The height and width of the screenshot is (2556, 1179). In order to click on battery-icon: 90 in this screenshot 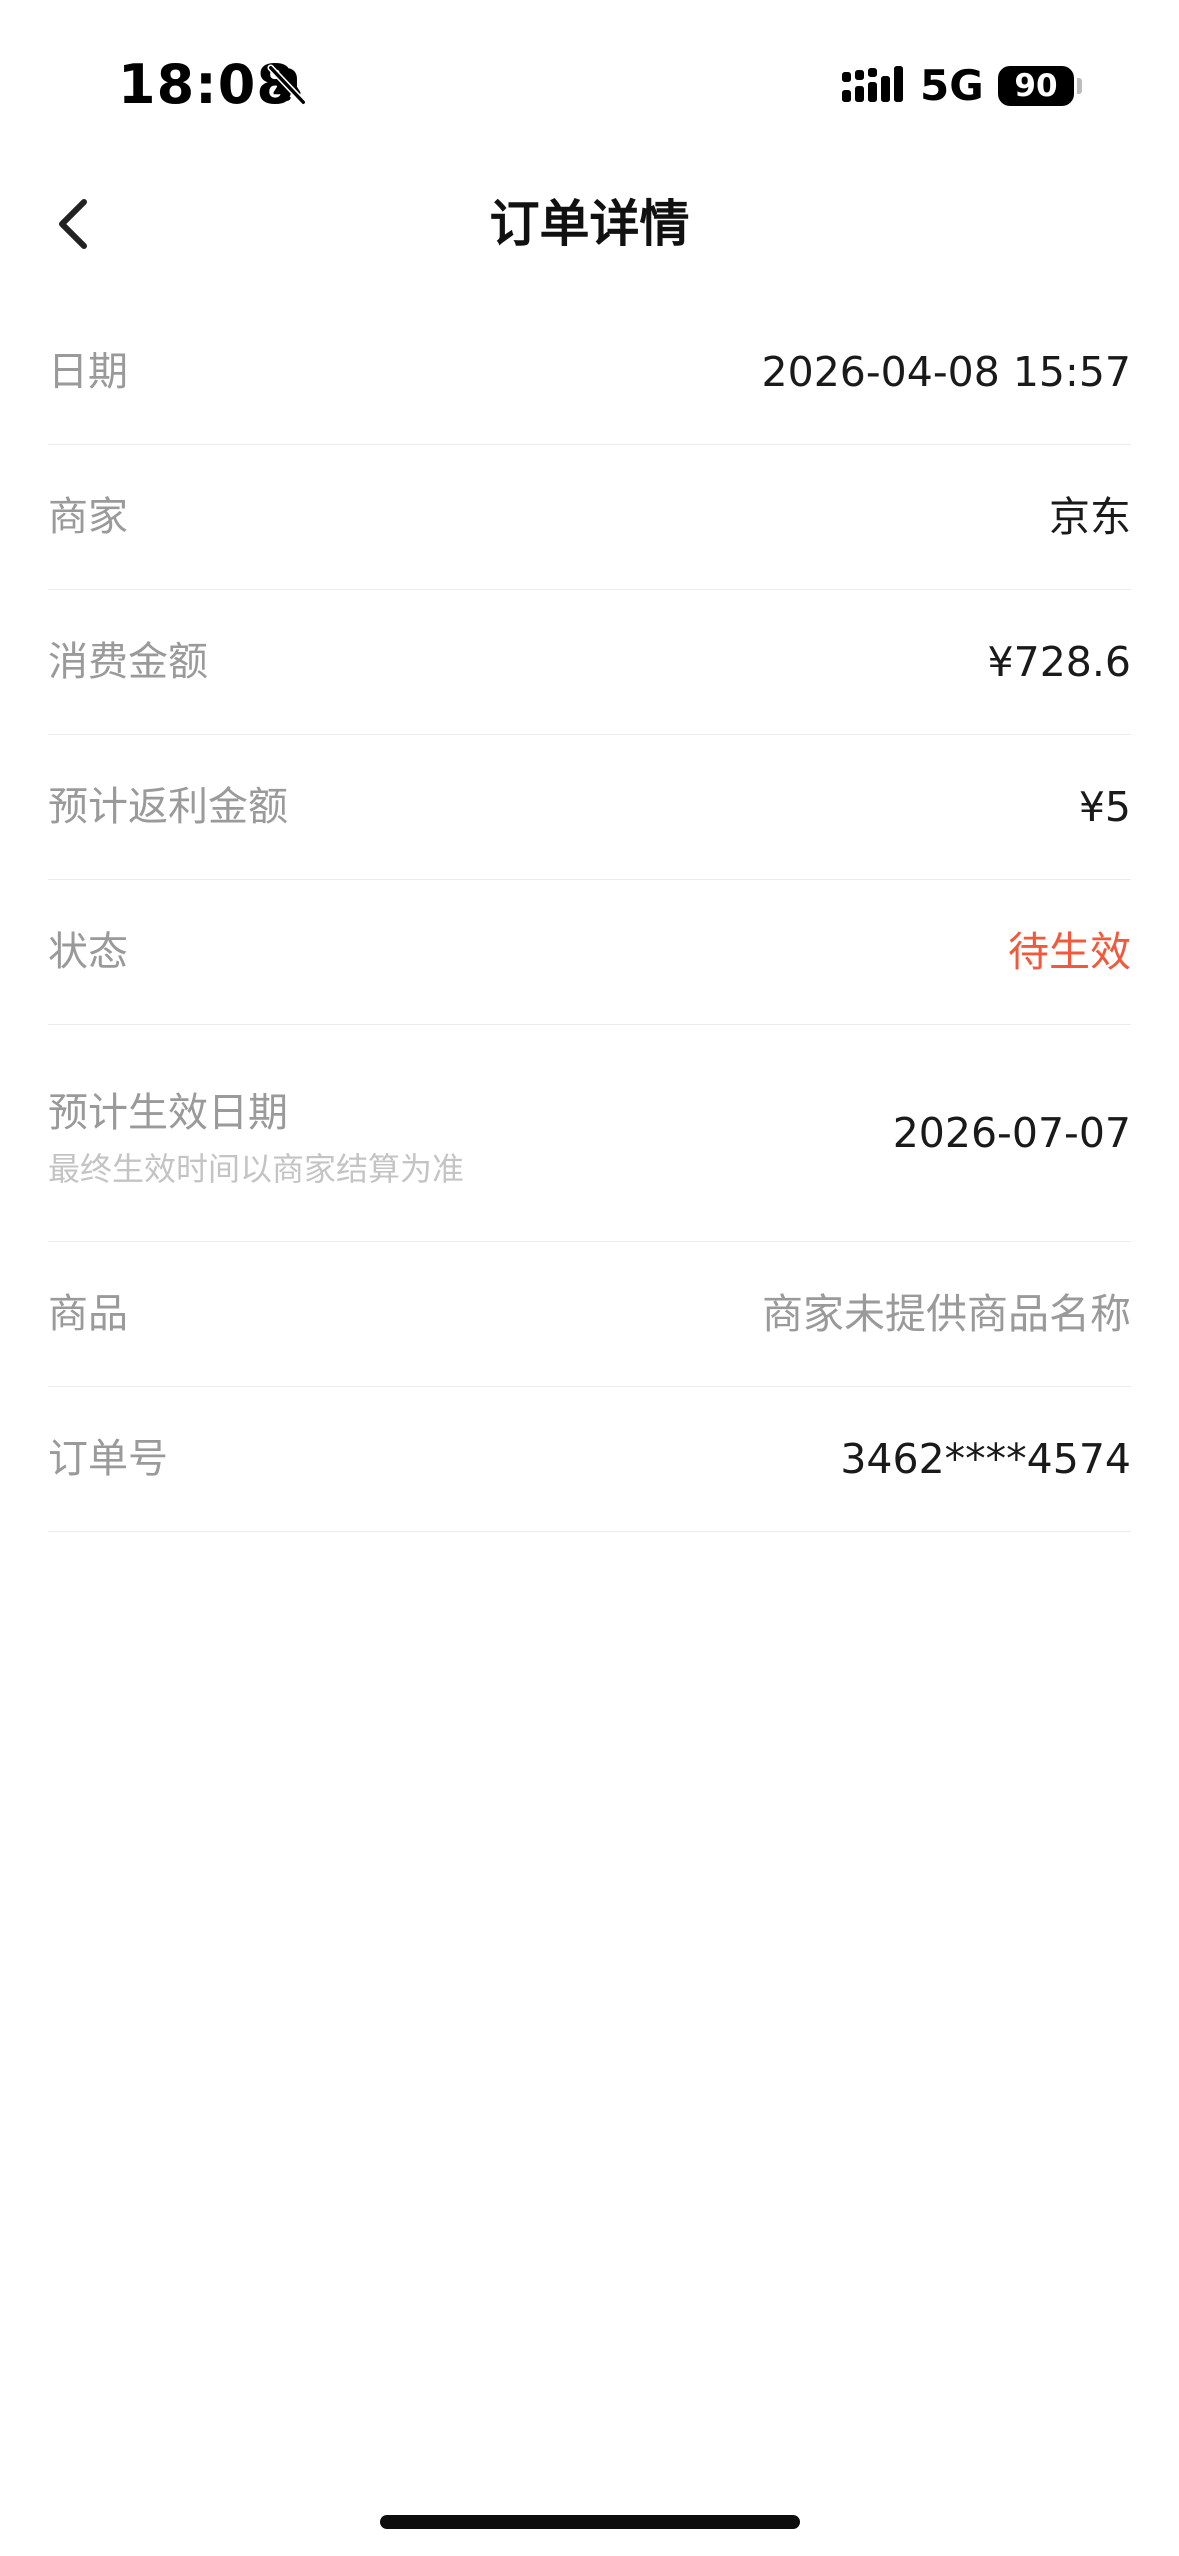, I will do `click(1036, 86)`.